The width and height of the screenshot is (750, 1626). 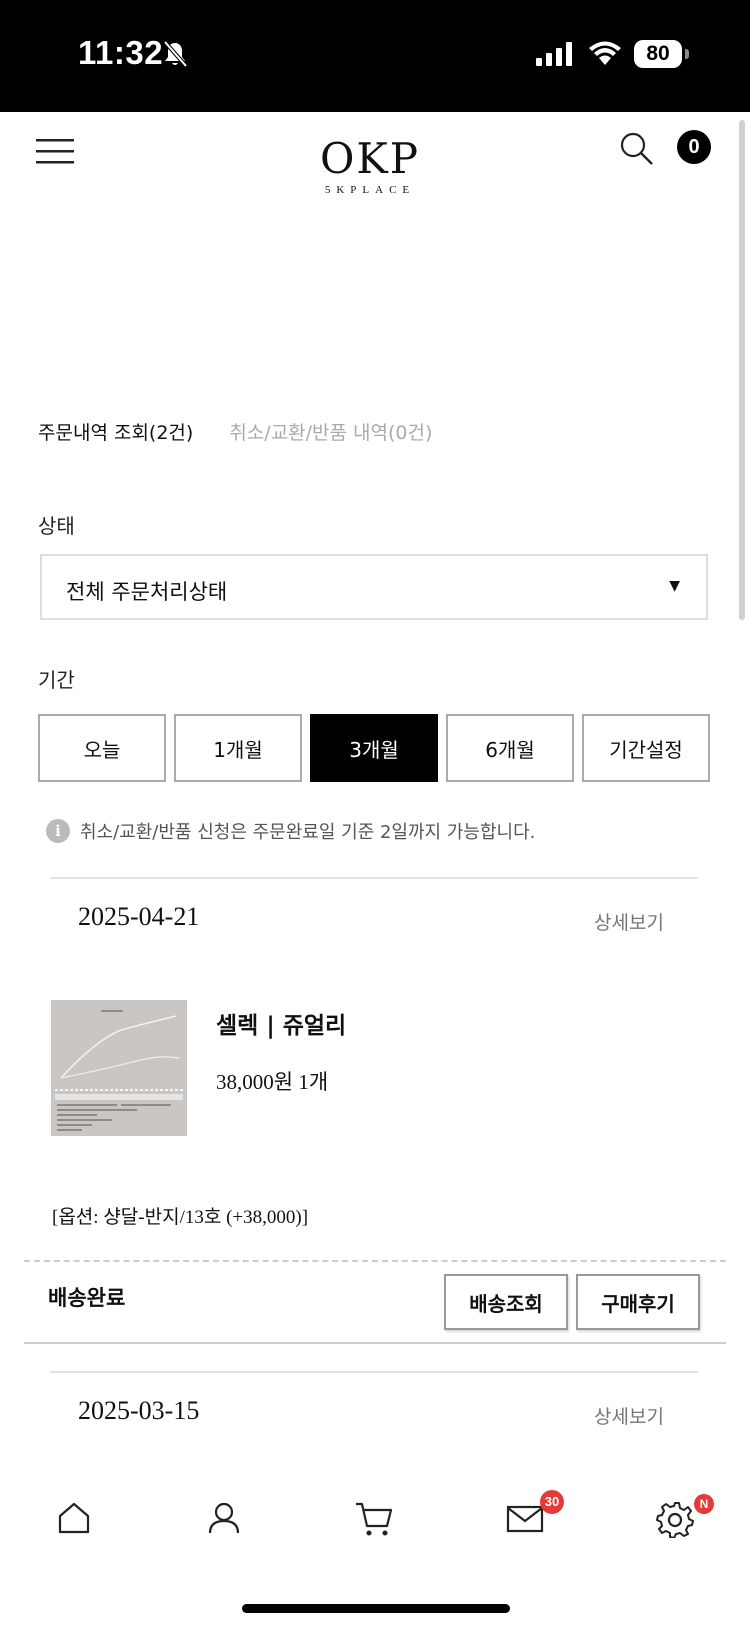 What do you see at coordinates (119, 1068) in the screenshot?
I see `product-thumbnail` at bounding box center [119, 1068].